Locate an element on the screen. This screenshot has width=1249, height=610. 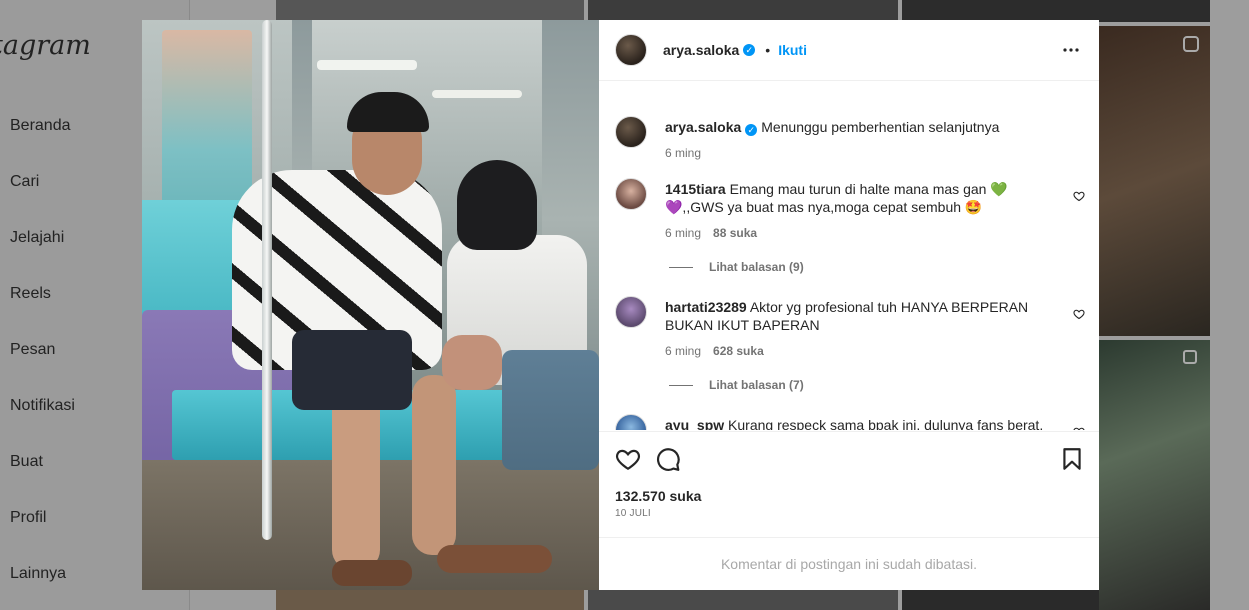
comment-likes: 628 suka is located at coordinates (738, 351).